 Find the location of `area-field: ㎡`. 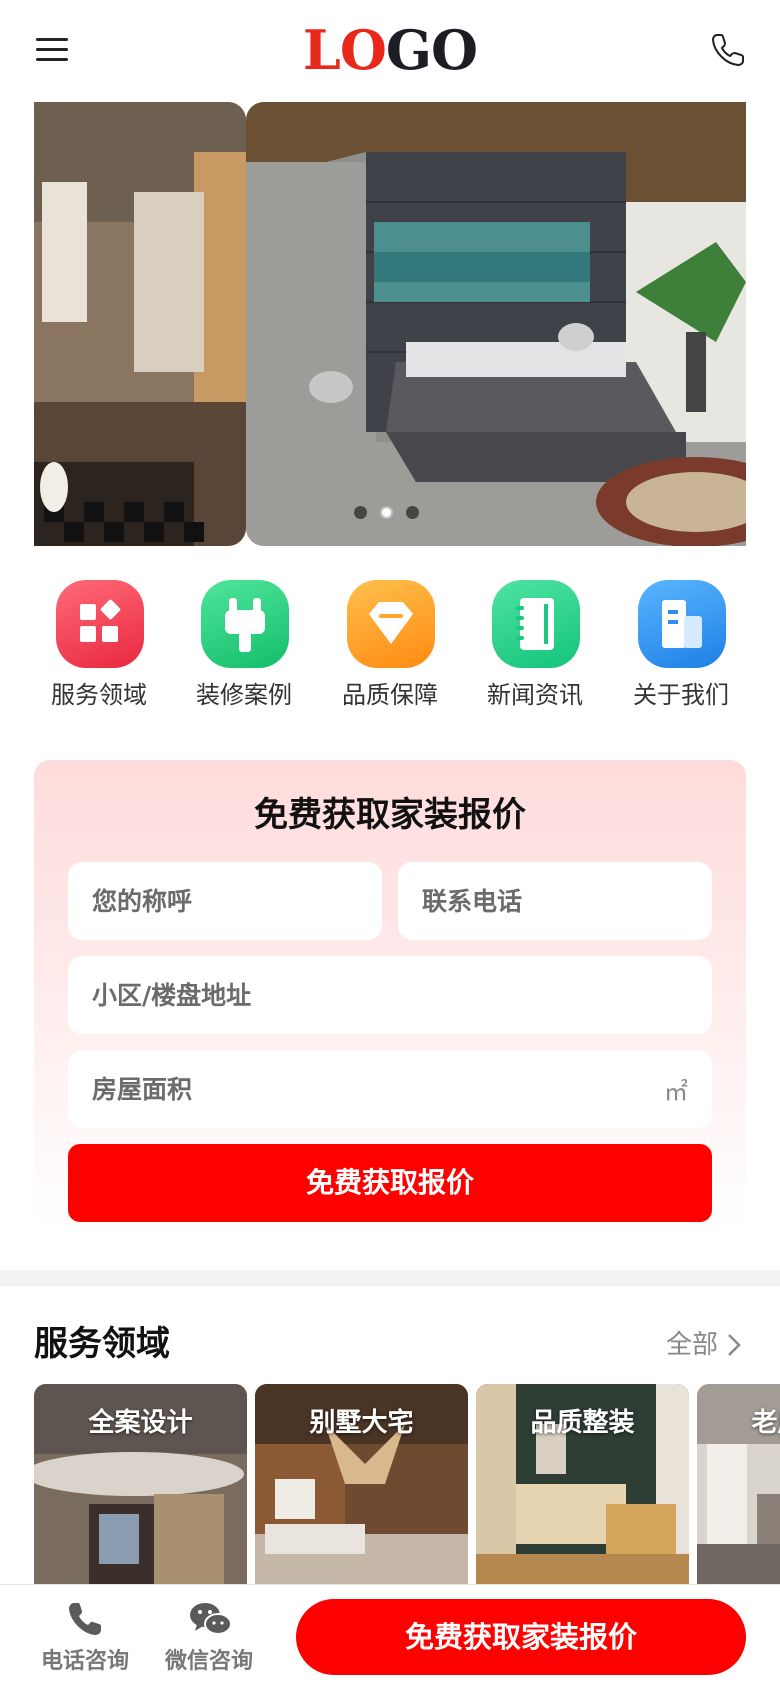

area-field: ㎡ is located at coordinates (390, 1089).